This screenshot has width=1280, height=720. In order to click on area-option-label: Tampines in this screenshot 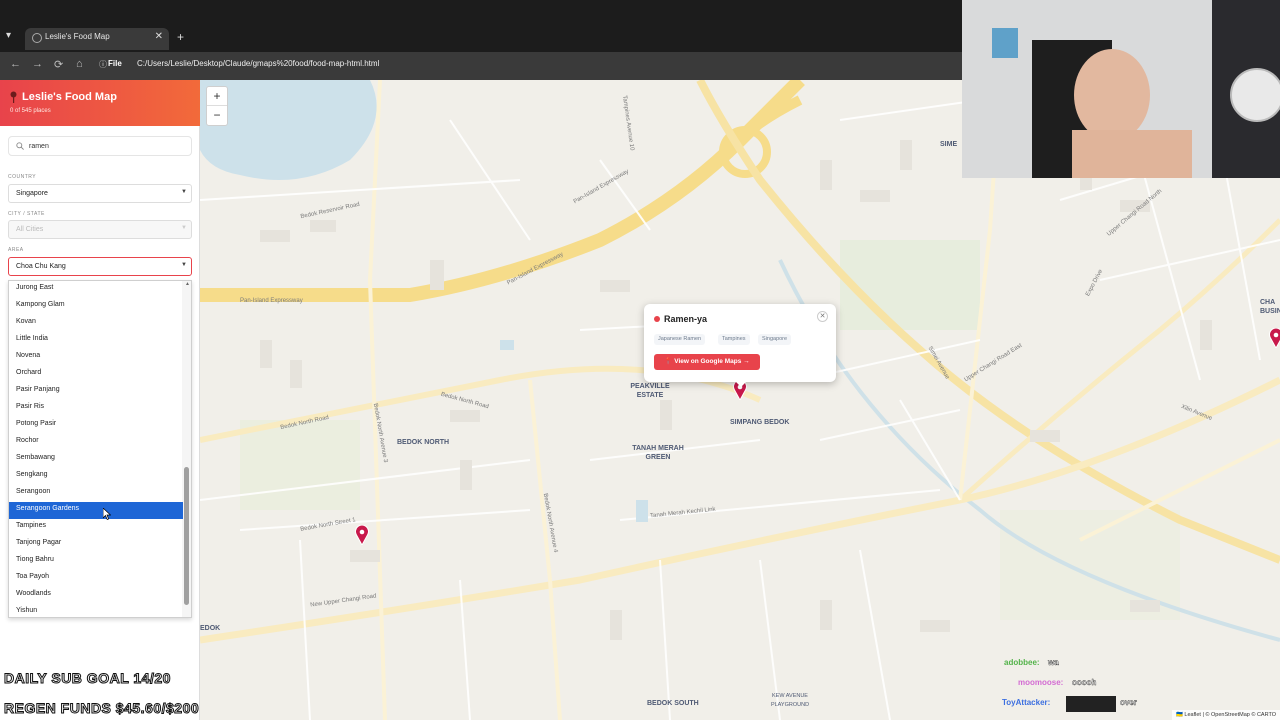, I will do `click(31, 525)`.